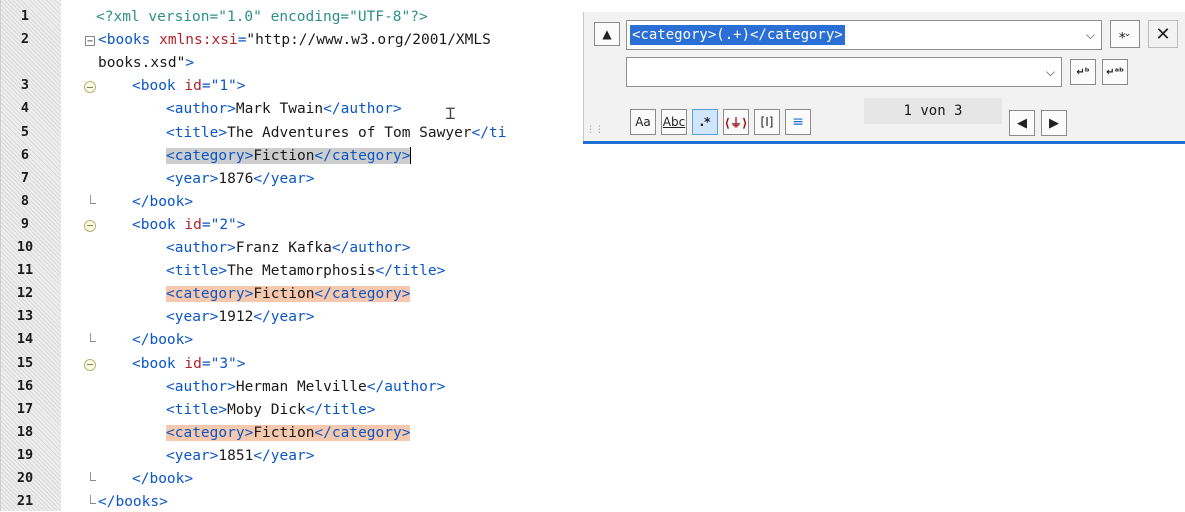  What do you see at coordinates (864, 35) in the screenshot?
I see `search-combo: <category>(.+)</category> ⌵` at bounding box center [864, 35].